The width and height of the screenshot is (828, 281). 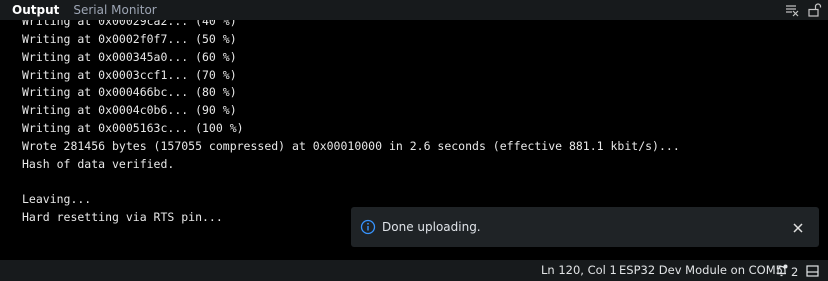 What do you see at coordinates (114, 10) in the screenshot?
I see `tab-serial-monitor: Serial Monitor` at bounding box center [114, 10].